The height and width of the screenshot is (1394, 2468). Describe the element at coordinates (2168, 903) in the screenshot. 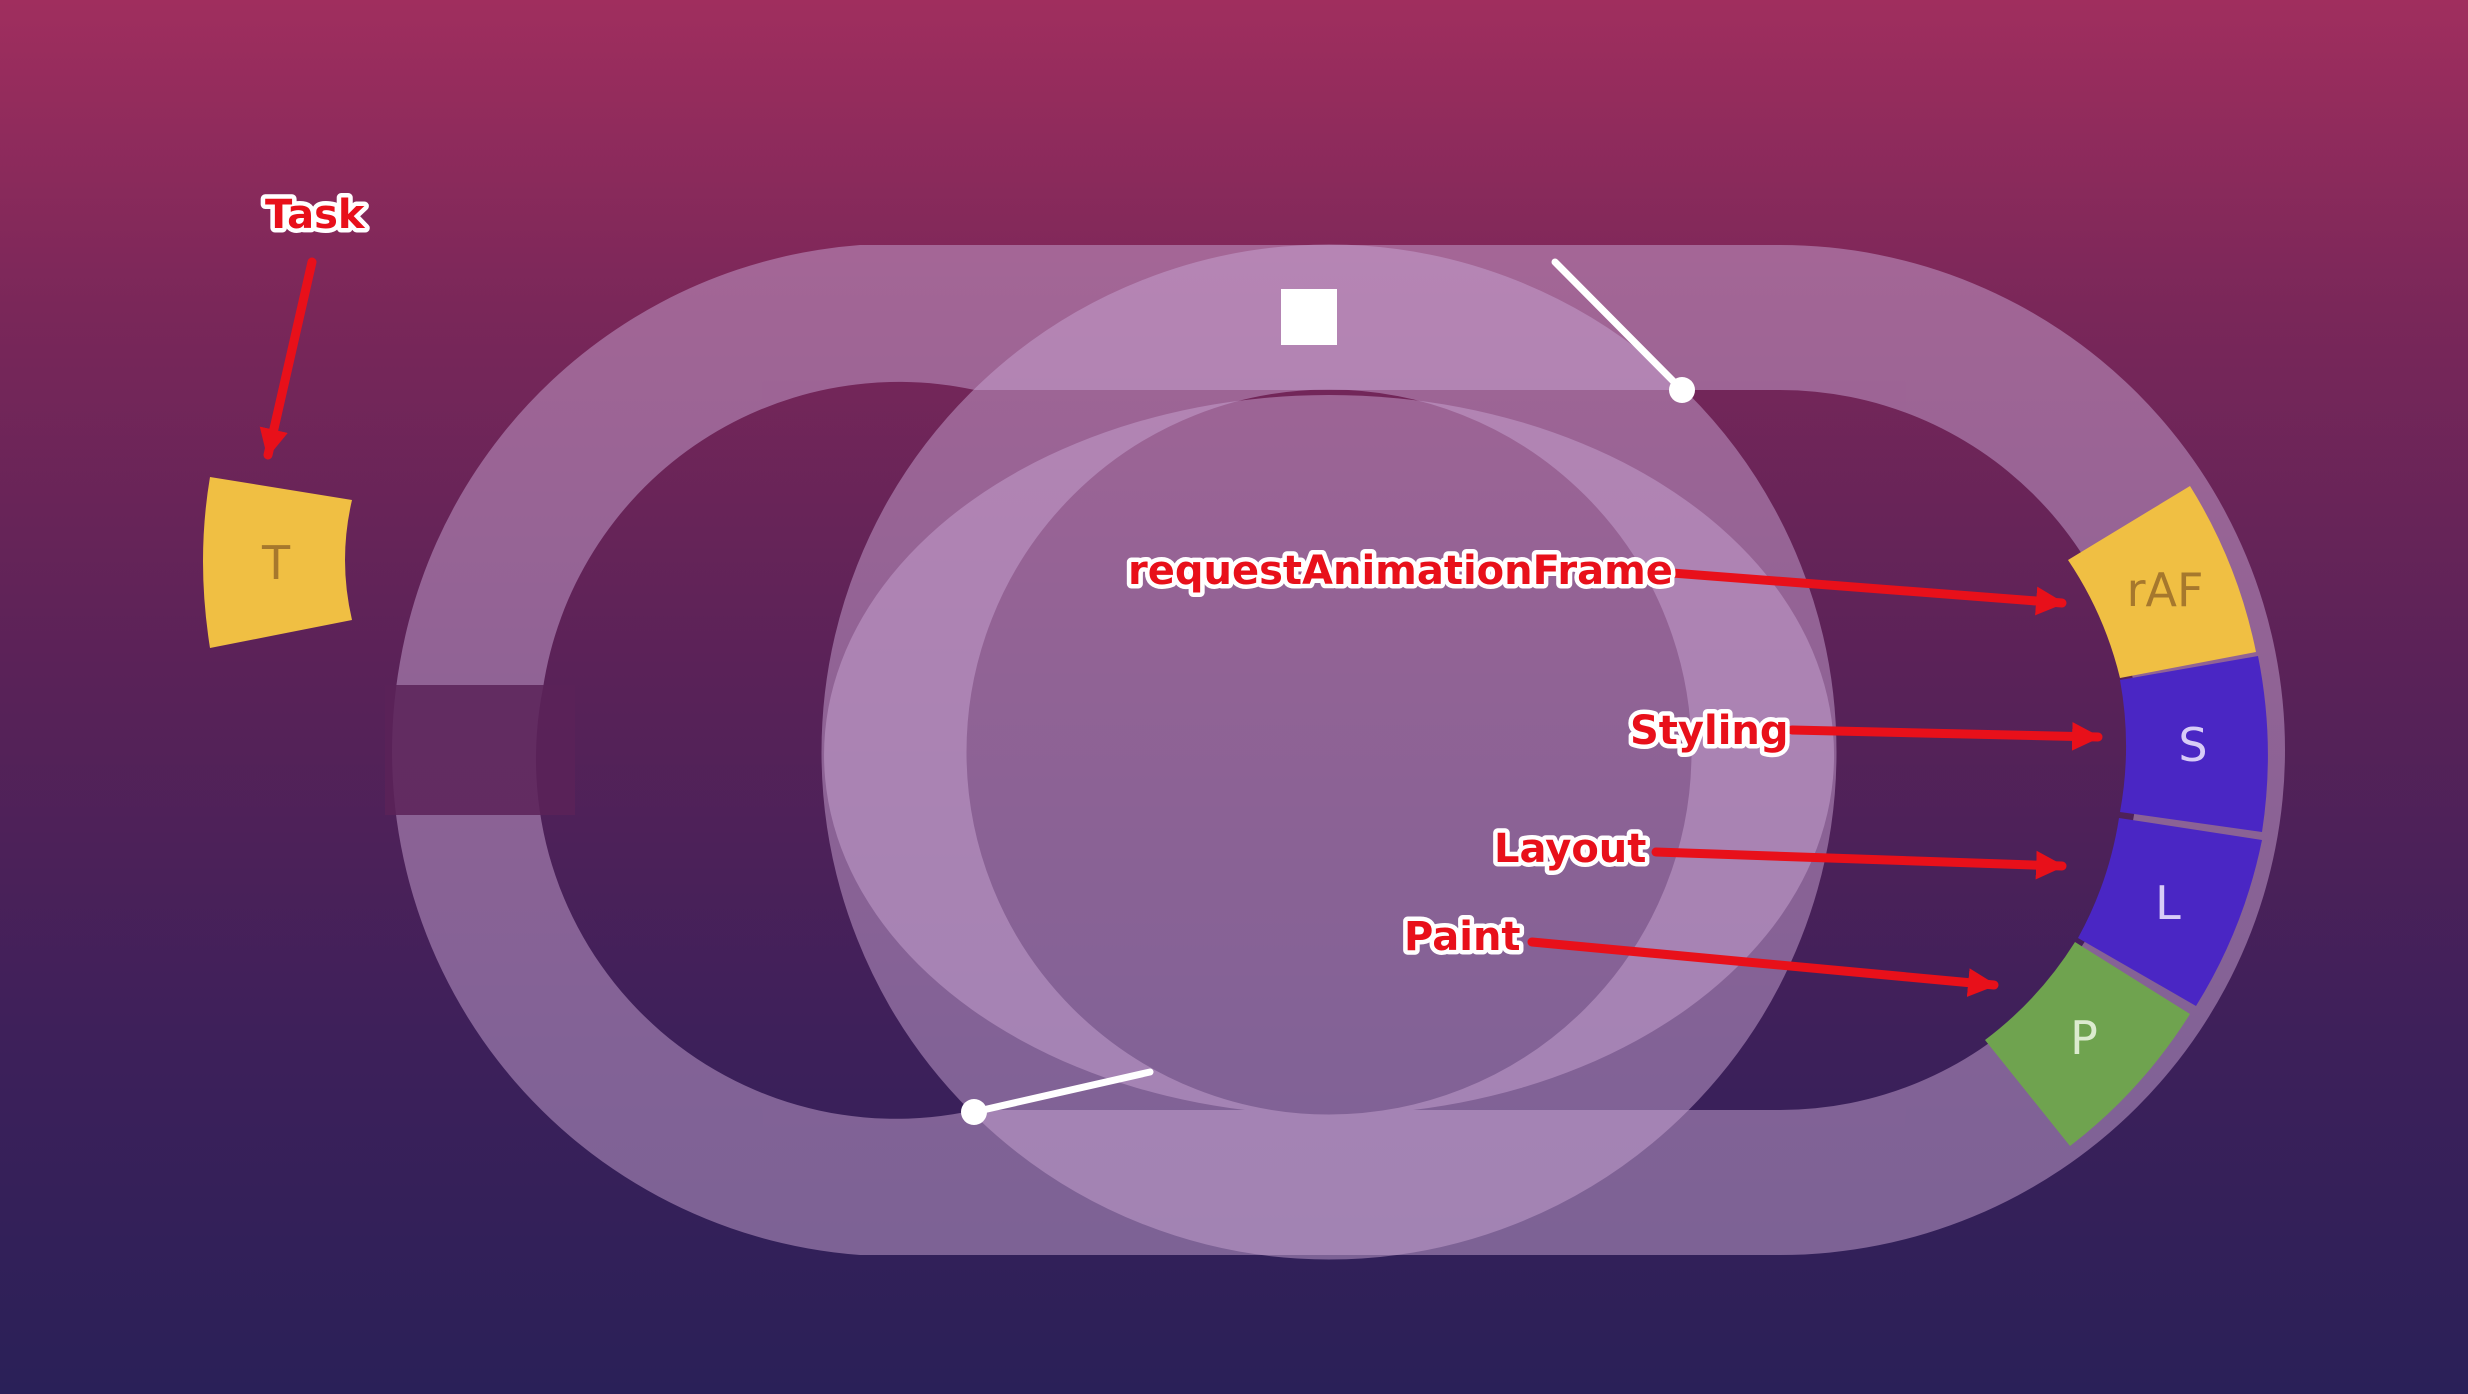

I see `layout-label: L` at that location.